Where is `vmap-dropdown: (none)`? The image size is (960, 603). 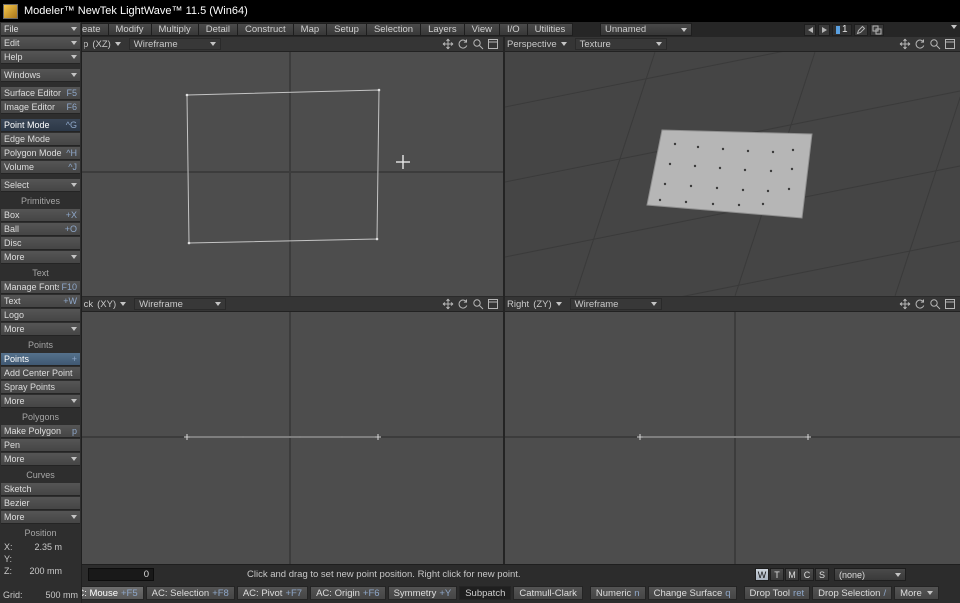
vmap-dropdown: (none) is located at coordinates (870, 574).